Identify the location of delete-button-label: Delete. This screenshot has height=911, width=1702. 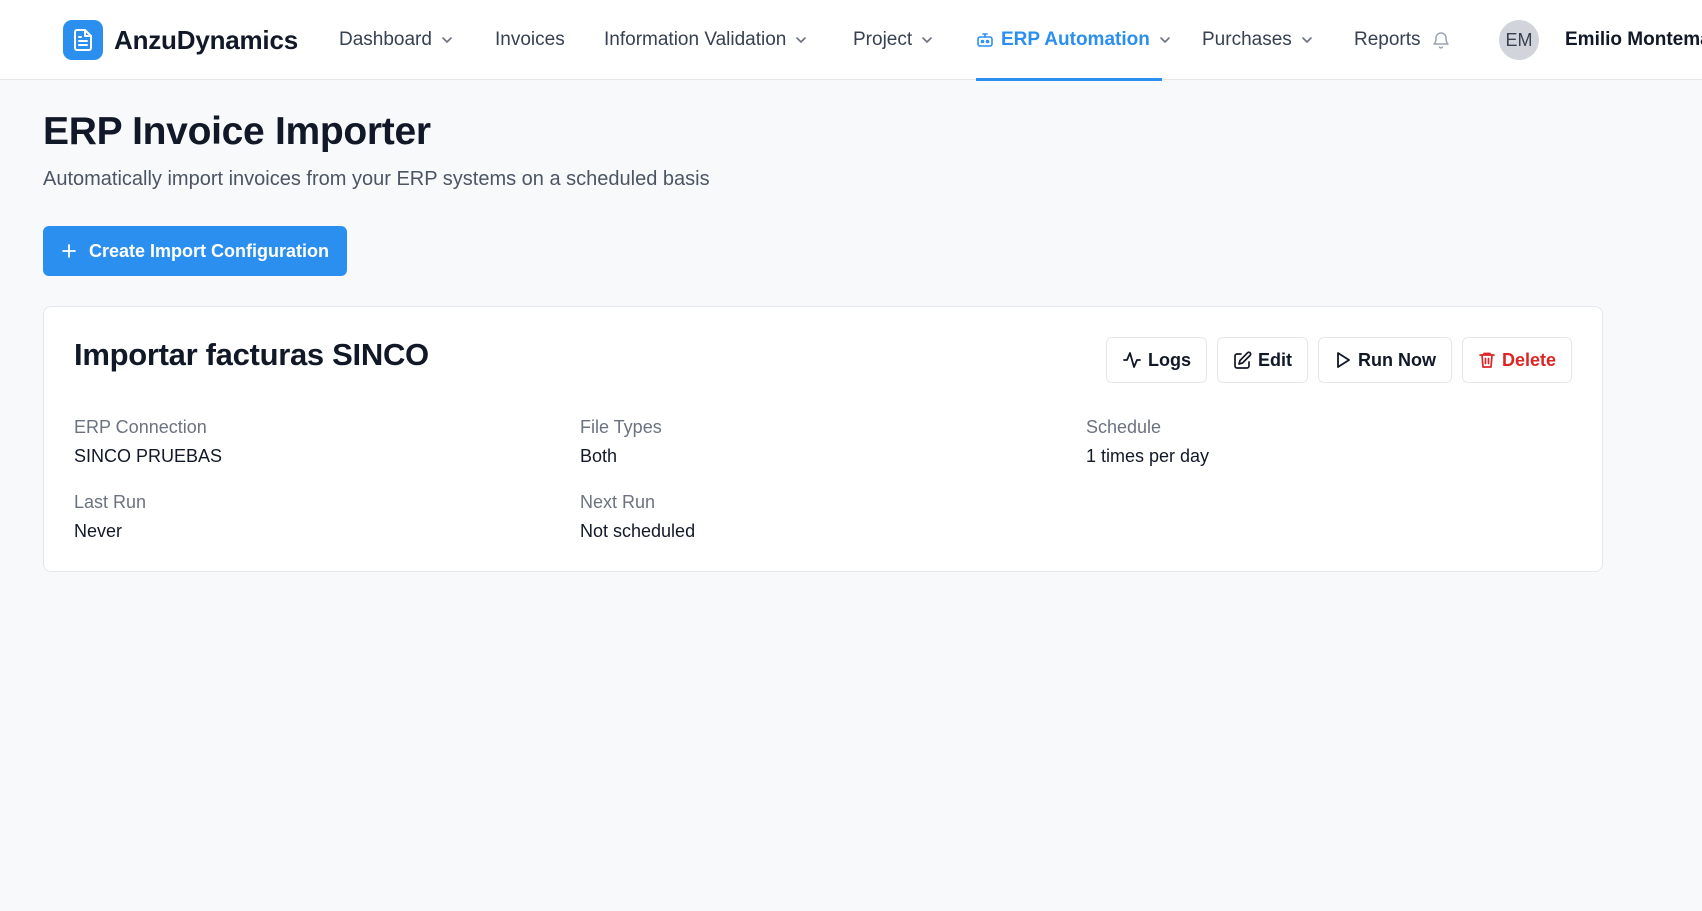
(1528, 359).